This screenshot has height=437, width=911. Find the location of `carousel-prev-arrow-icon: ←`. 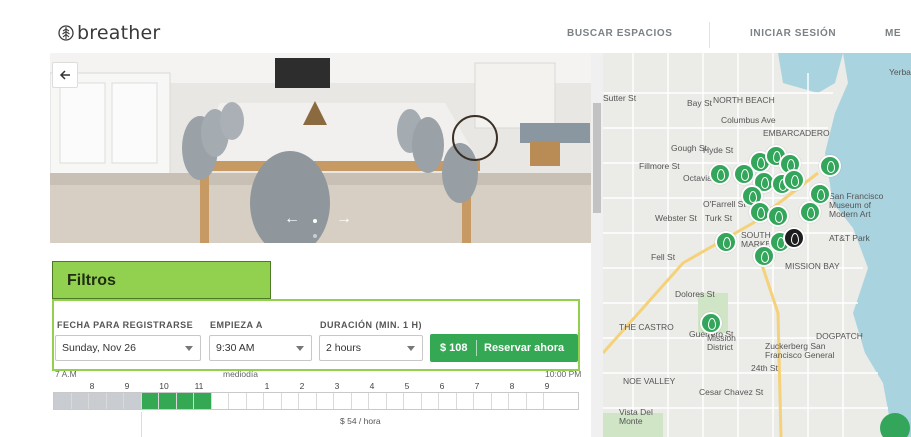

carousel-prev-arrow-icon: ← is located at coordinates (292, 219).